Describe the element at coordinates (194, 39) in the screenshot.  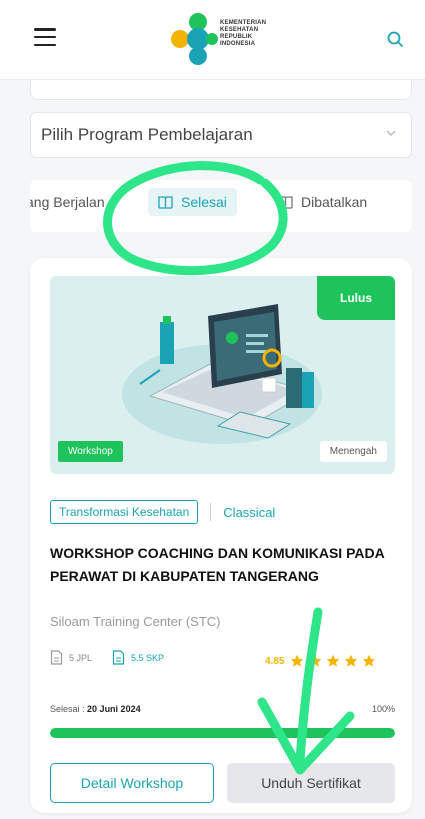
I see `kemenkes-logo-mark` at that location.